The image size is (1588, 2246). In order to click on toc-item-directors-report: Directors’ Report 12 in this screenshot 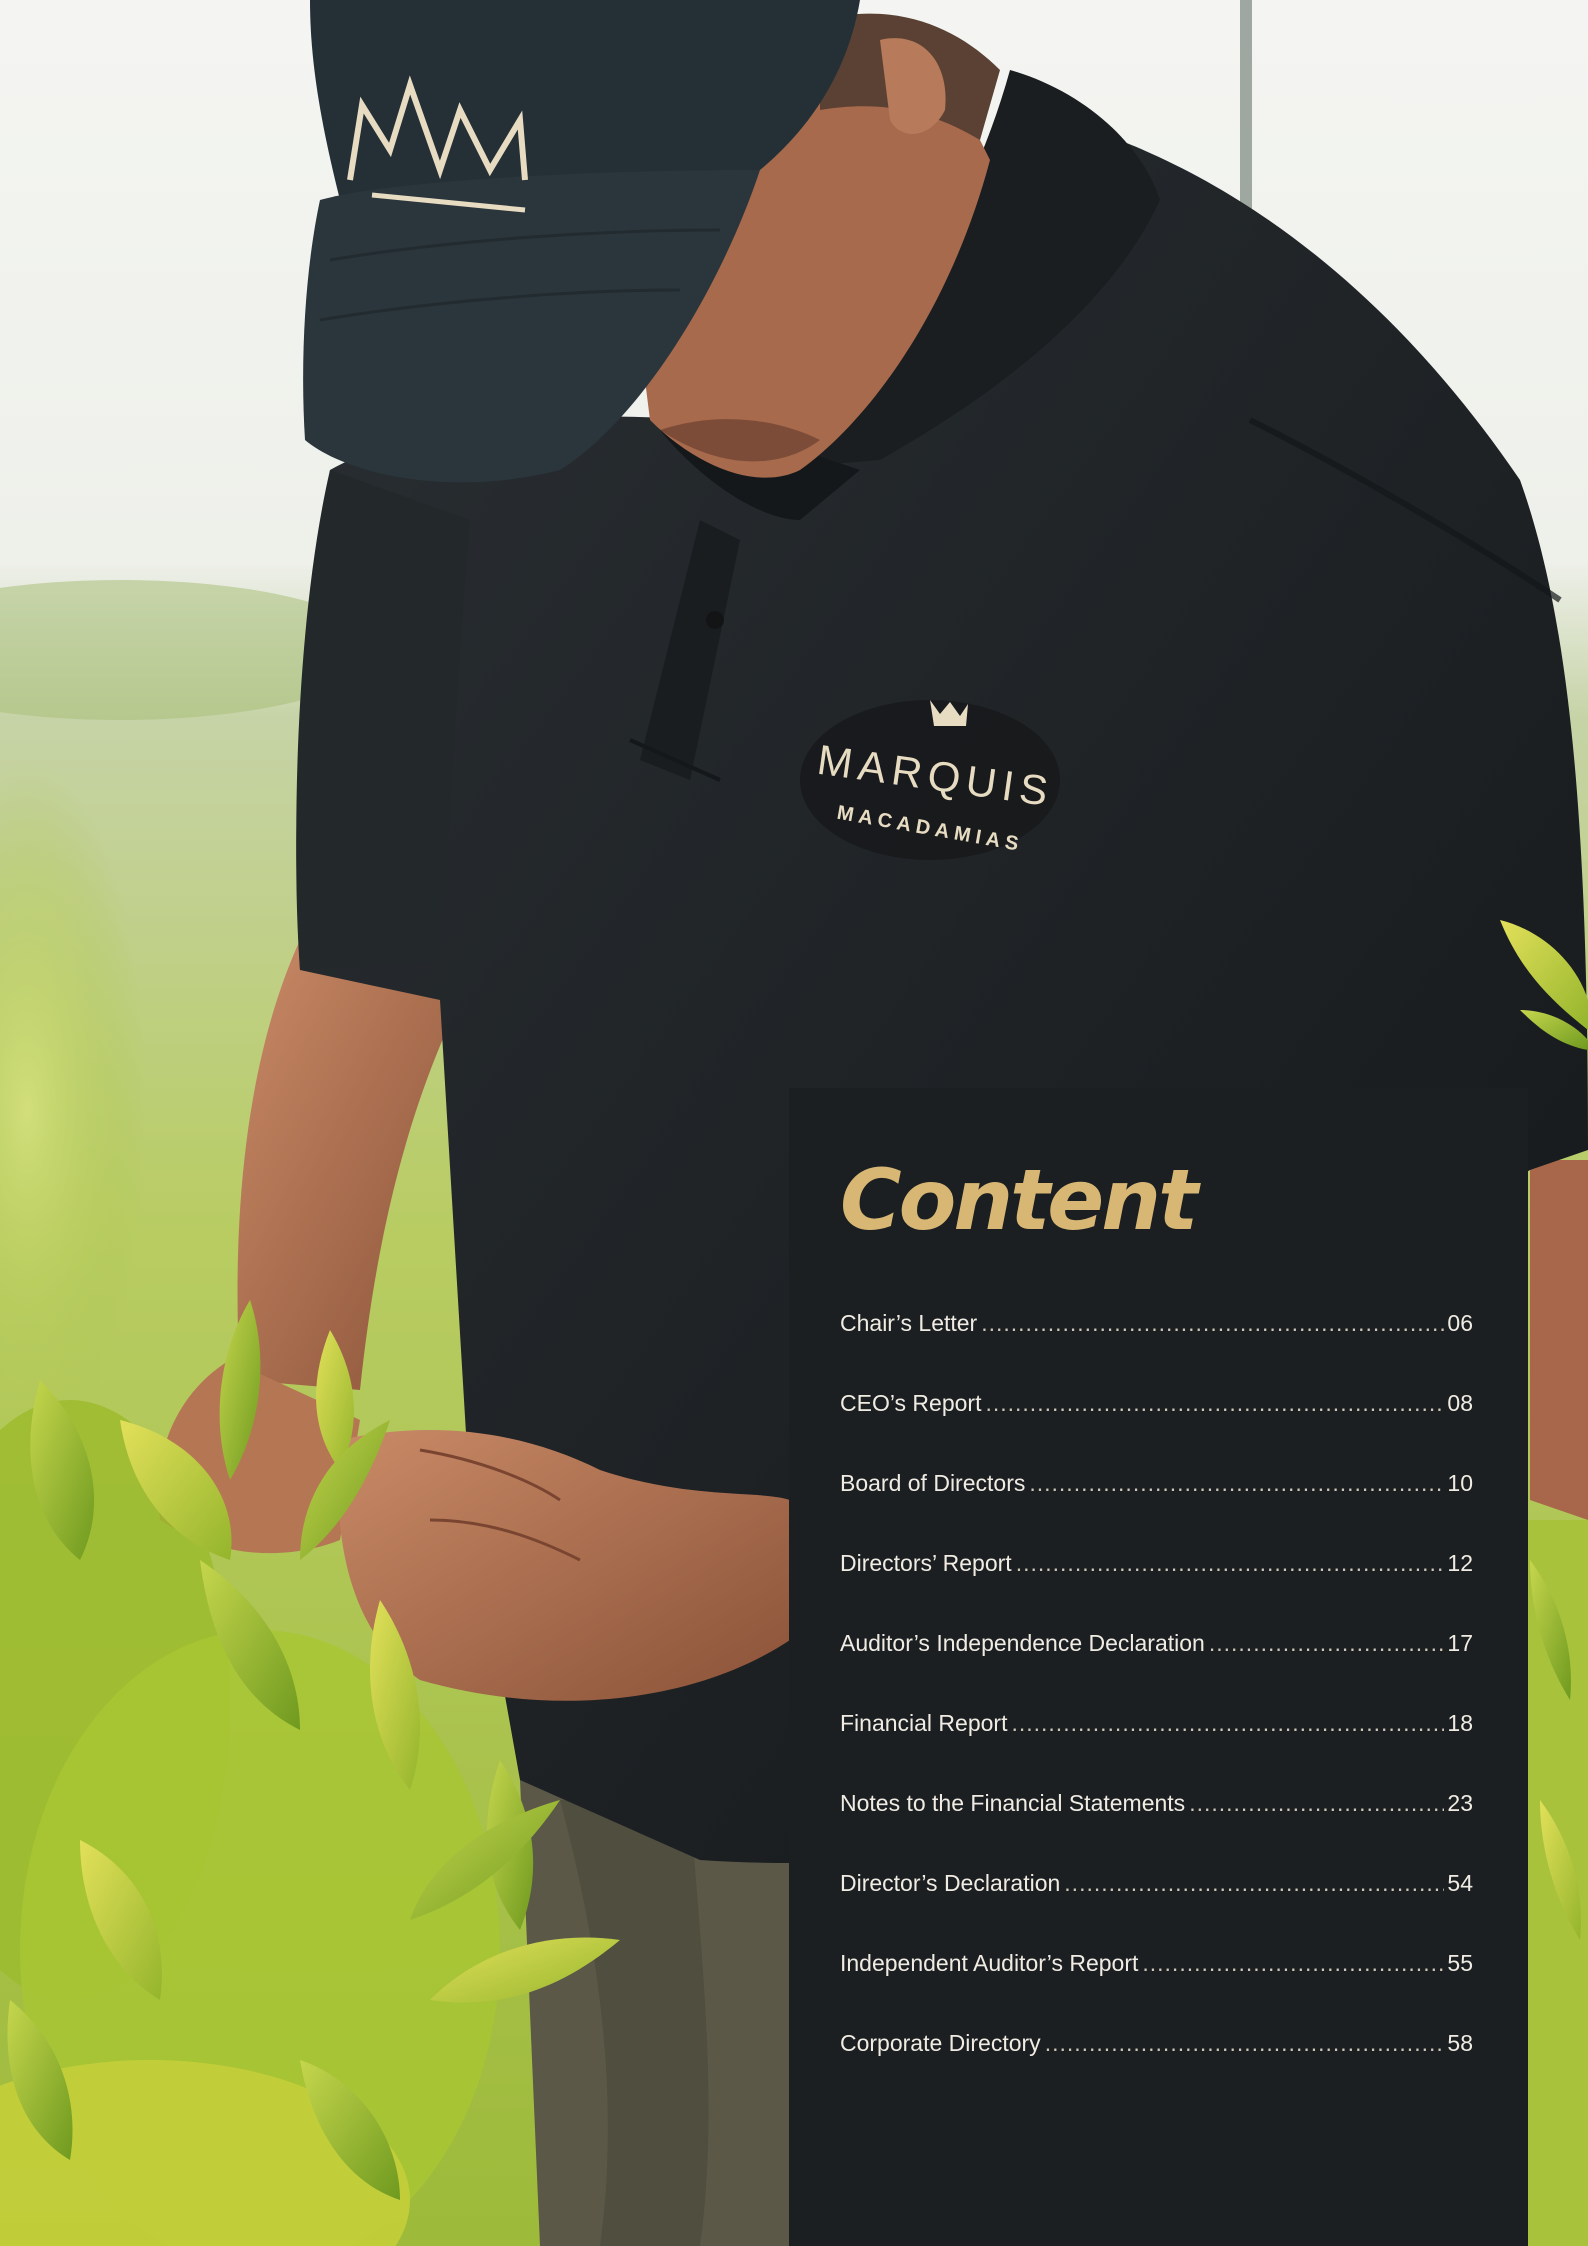, I will do `click(1156, 1570)`.